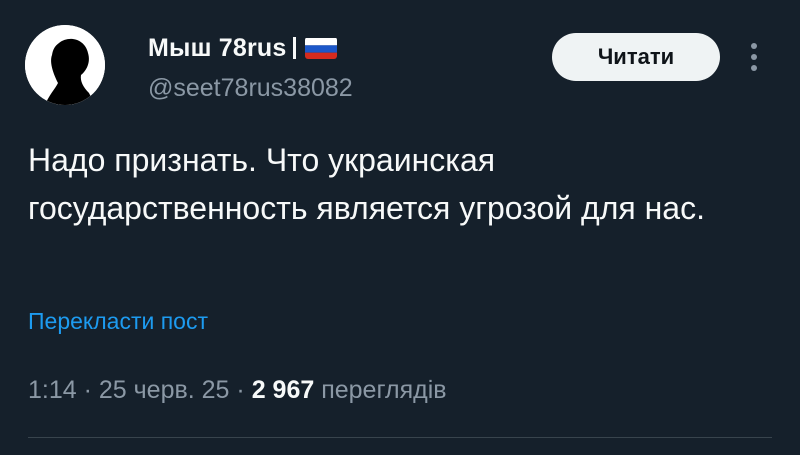 This screenshot has height=455, width=800. Describe the element at coordinates (321, 48) in the screenshot. I see `russia-flag-icon` at that location.